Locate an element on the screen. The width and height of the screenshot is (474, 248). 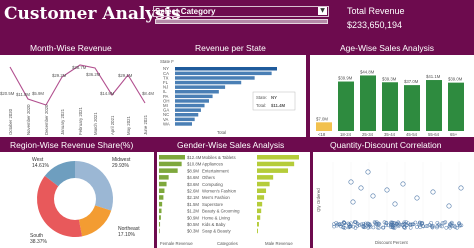
gender-female-value-3: $4.6M is located at coordinates (193, 177).